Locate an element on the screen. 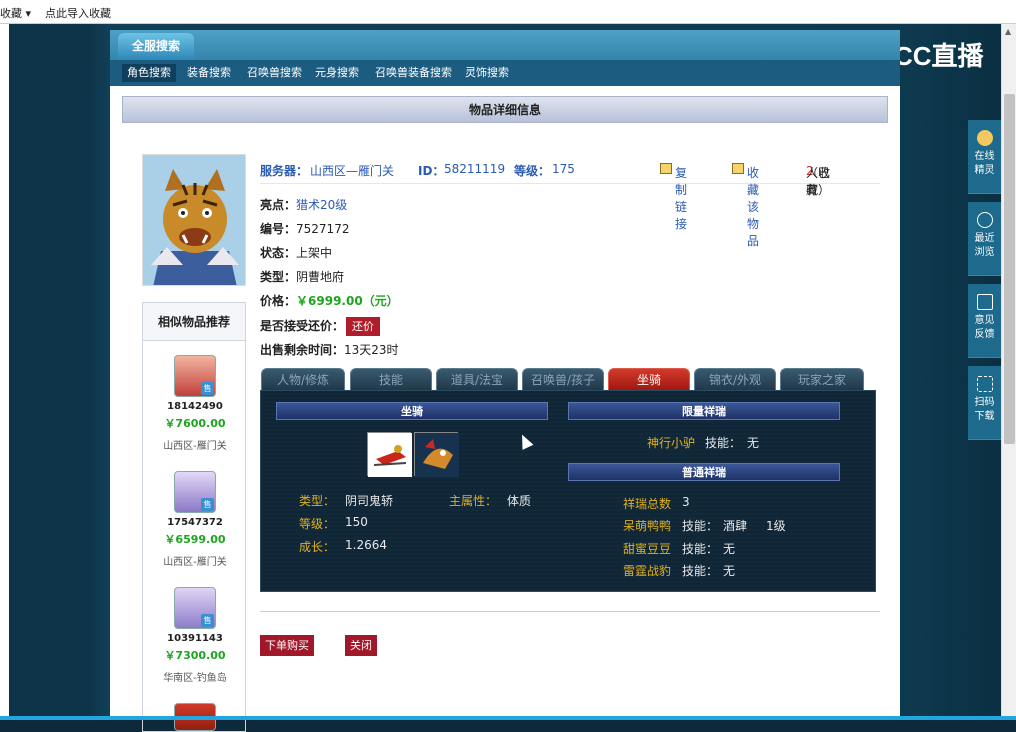 The image size is (1016, 732). limited-header: 限量祥瑞 is located at coordinates (704, 411).